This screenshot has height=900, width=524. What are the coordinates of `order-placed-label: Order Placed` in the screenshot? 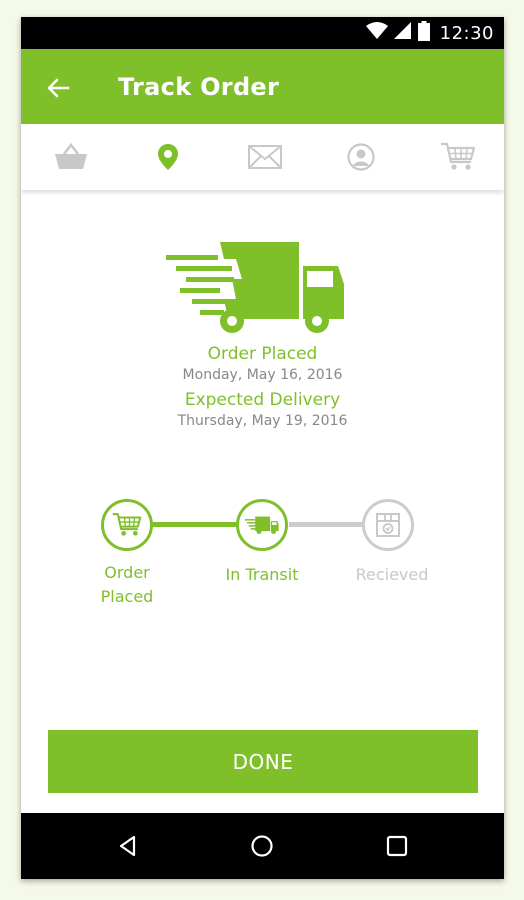 It's located at (262, 354).